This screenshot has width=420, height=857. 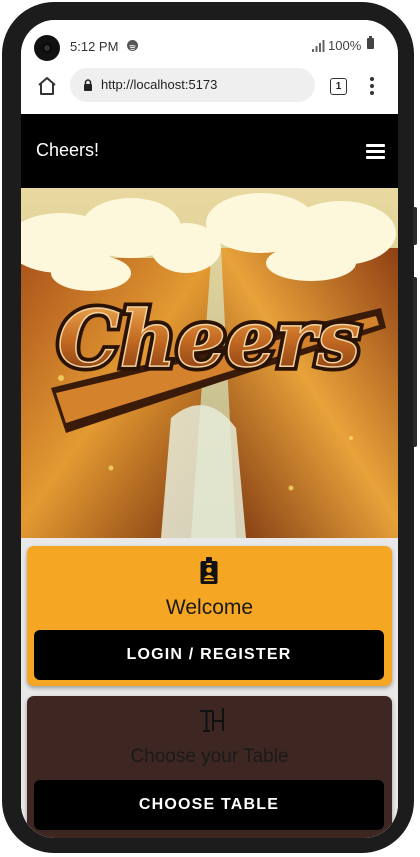 What do you see at coordinates (209, 570) in the screenshot?
I see `badge-icon` at bounding box center [209, 570].